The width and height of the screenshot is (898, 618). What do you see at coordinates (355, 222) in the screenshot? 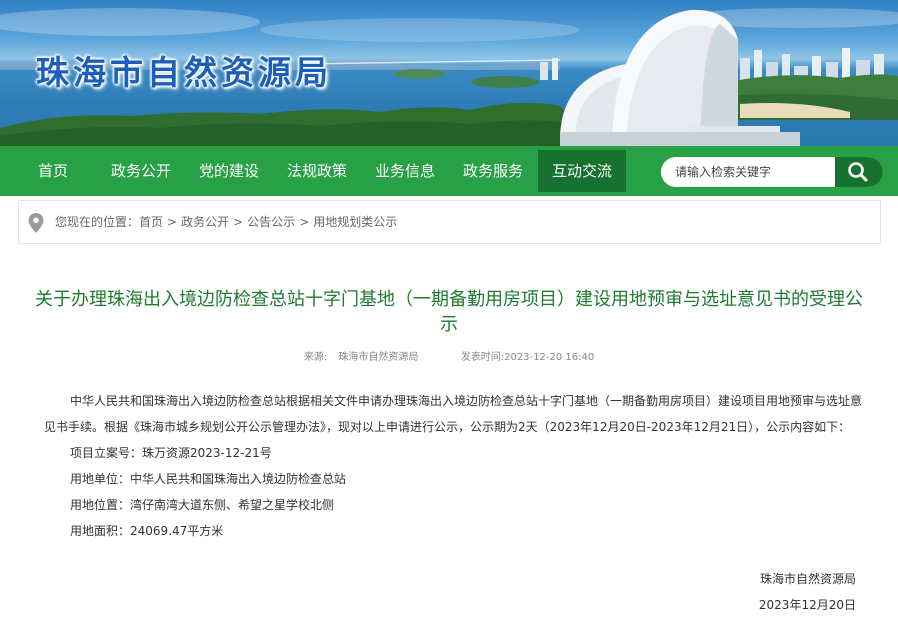
I see `breadcrumb-link-land-planning: 用地规划类公示` at bounding box center [355, 222].